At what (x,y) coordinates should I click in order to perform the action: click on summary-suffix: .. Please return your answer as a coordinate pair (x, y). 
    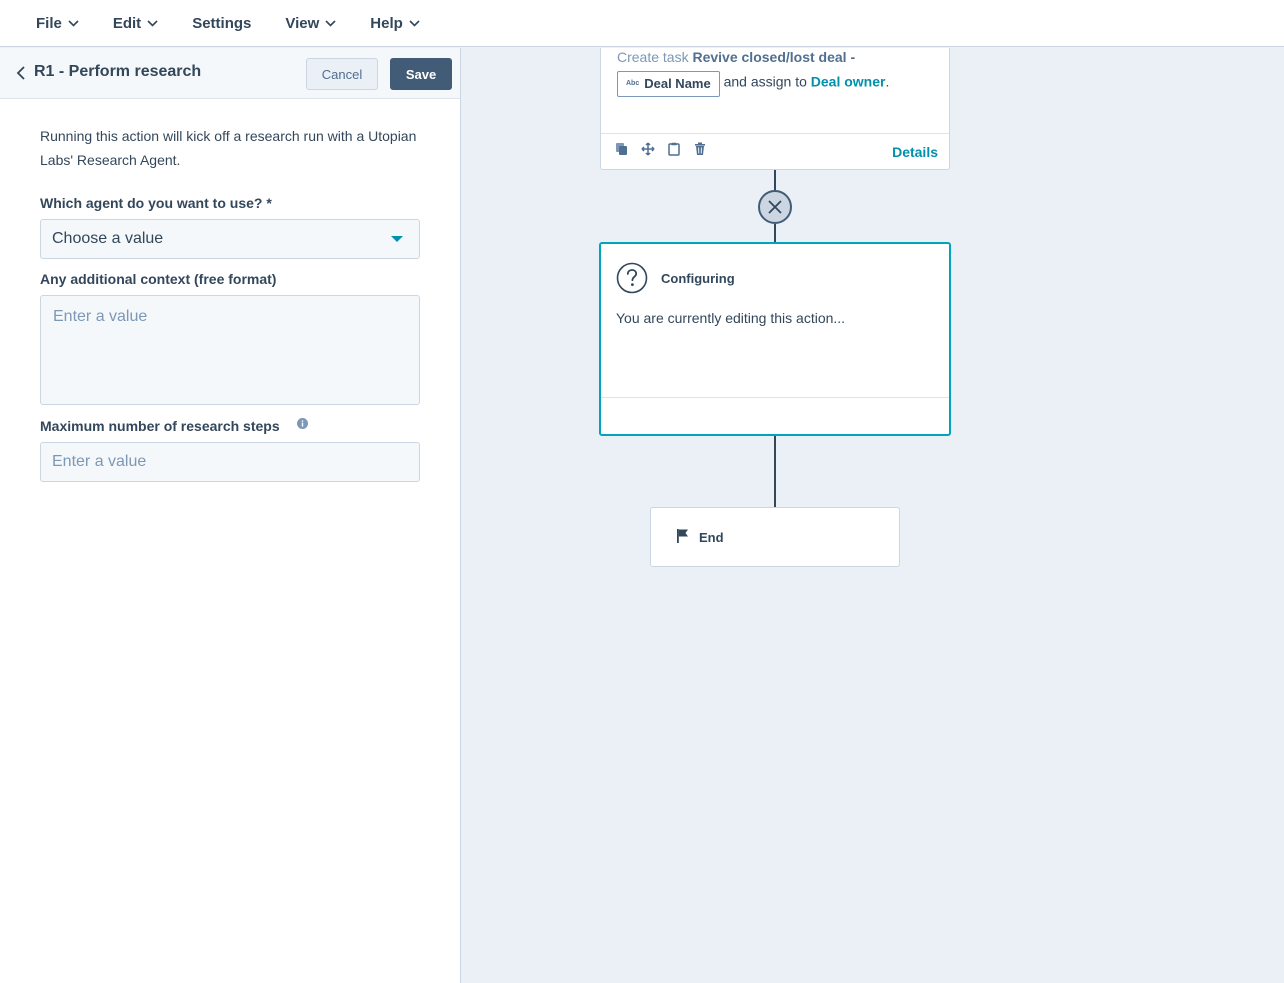
    Looking at the image, I should click on (887, 81).